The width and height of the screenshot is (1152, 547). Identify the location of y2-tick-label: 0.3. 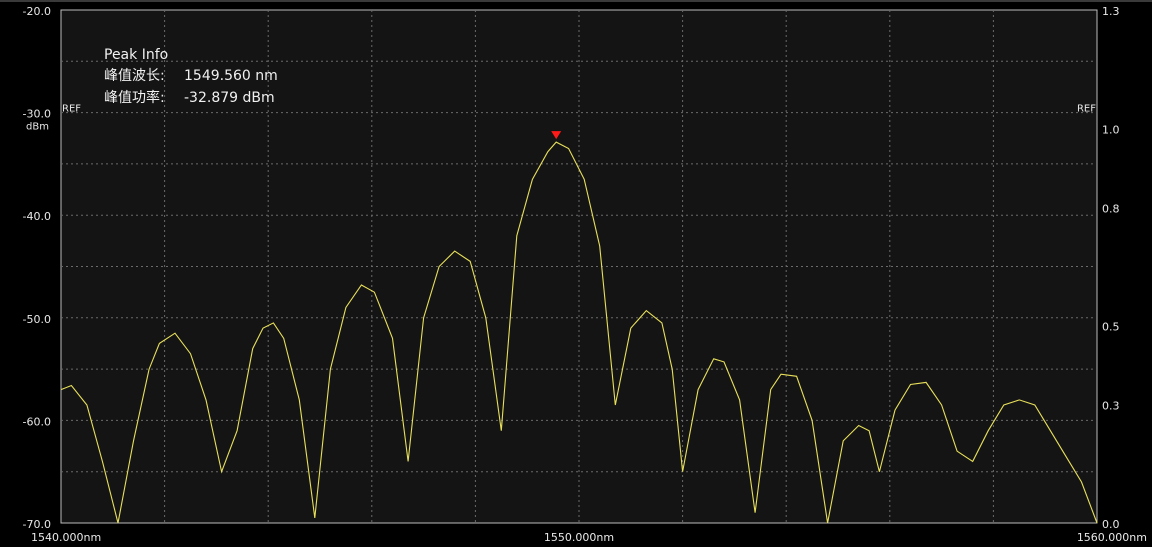
(1111, 406).